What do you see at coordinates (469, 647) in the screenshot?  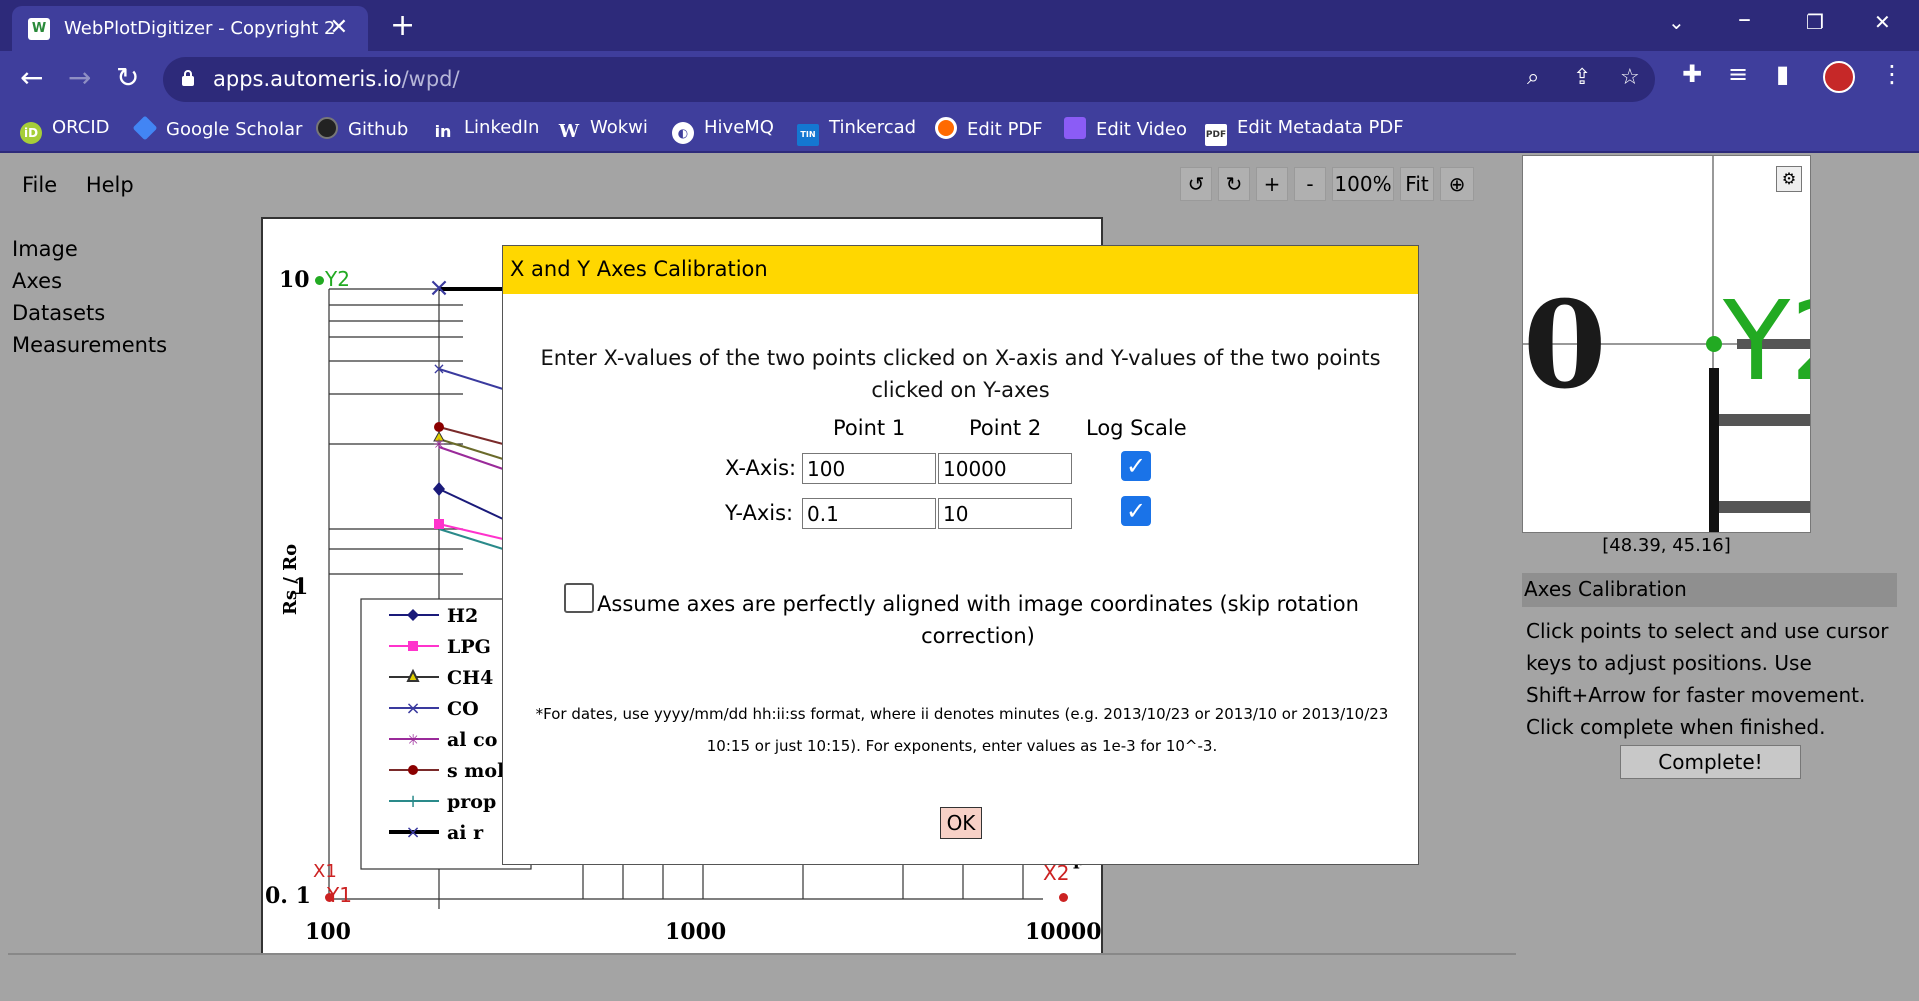 I see `legend-lpg: LPG` at bounding box center [469, 647].